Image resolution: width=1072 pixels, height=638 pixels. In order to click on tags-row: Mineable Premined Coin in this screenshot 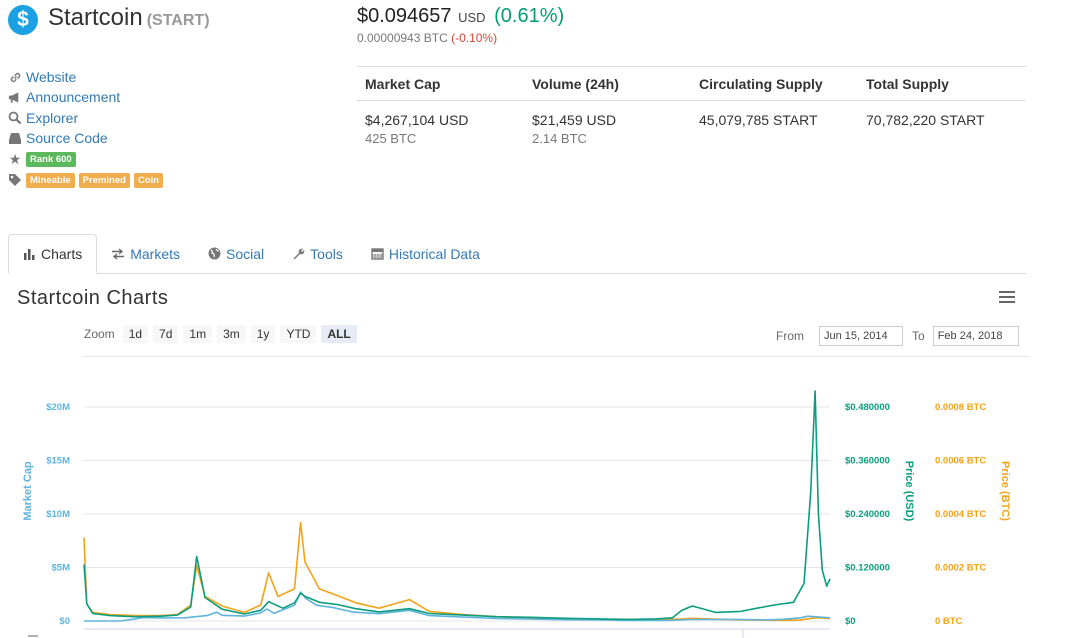, I will do `click(87, 180)`.